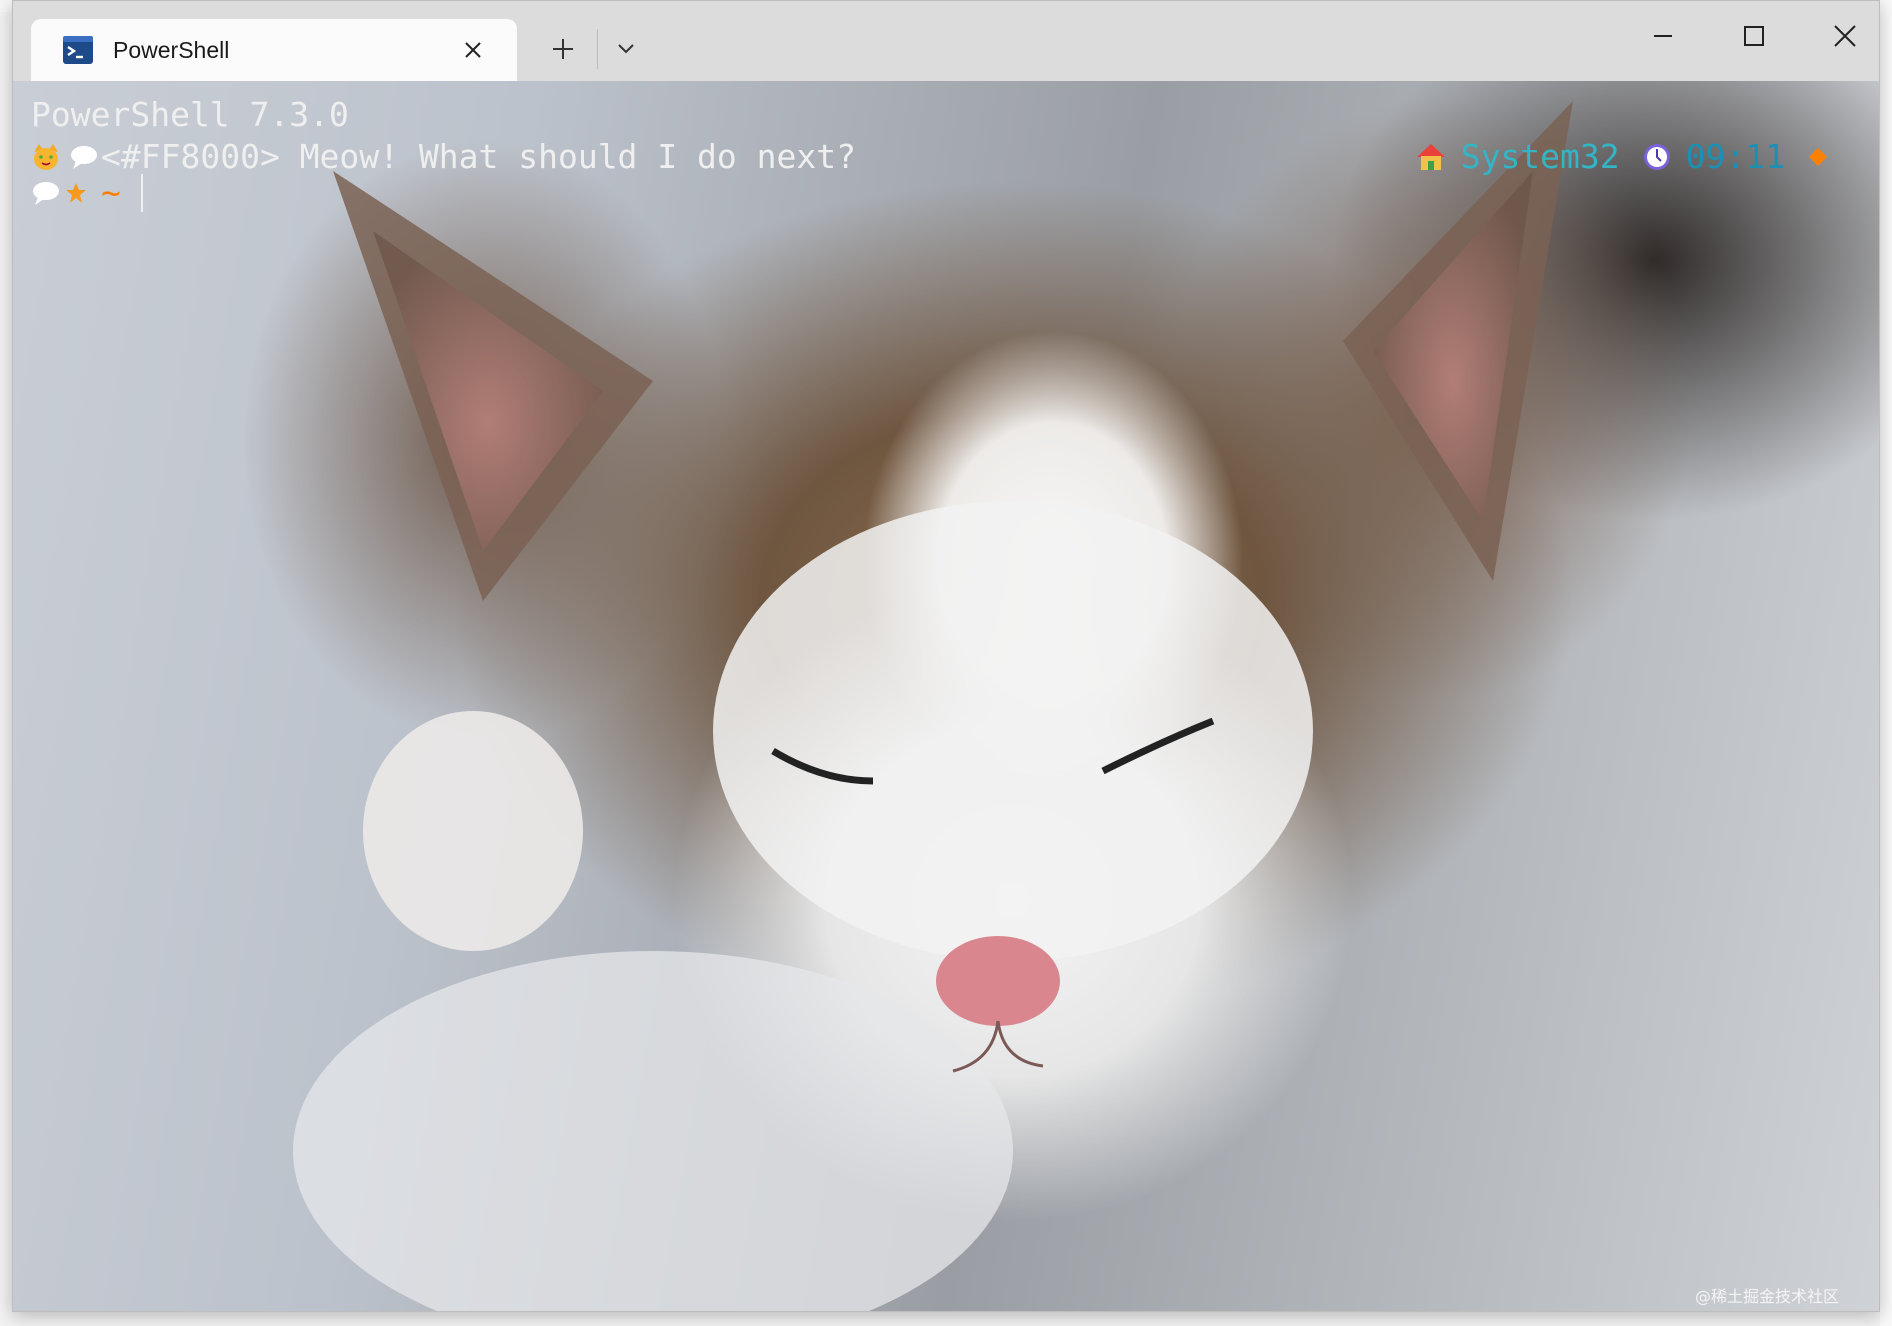  Describe the element at coordinates (76, 193) in the screenshot. I see `star-icon` at that location.